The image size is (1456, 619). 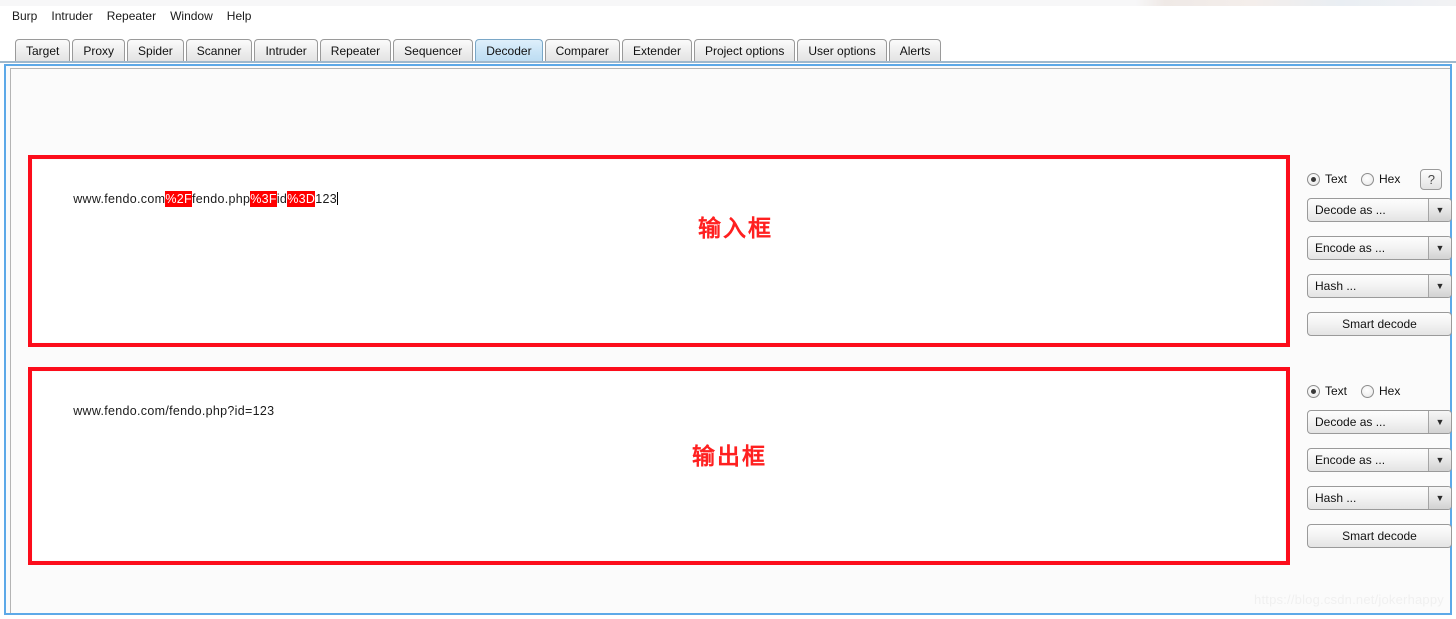 I want to click on output-hash-dropdown: Hash ... ▼, so click(x=1379, y=498).